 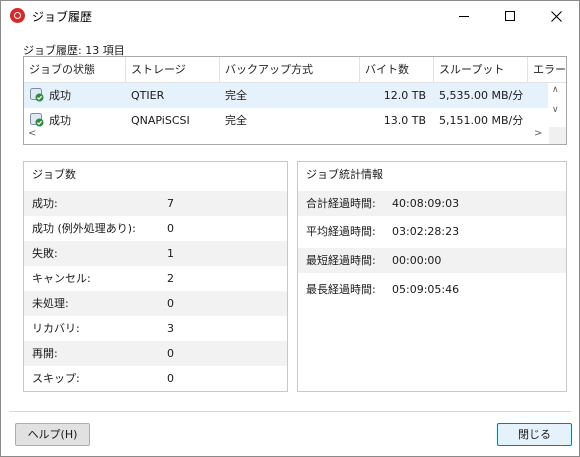 What do you see at coordinates (404, 95) in the screenshot?
I see `bytes-cell: 12.0 TB` at bounding box center [404, 95].